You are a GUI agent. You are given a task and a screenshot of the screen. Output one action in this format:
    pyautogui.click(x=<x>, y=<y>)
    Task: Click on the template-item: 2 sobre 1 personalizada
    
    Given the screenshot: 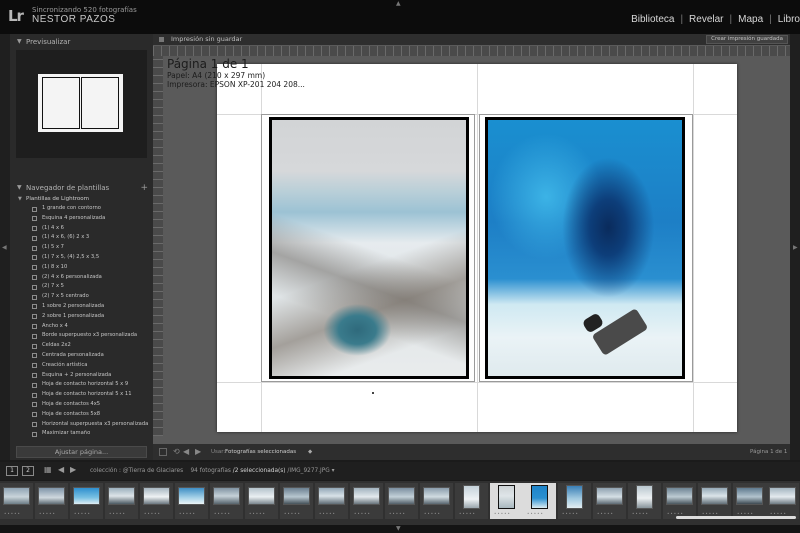 What is the action you would take?
    pyautogui.click(x=83, y=317)
    